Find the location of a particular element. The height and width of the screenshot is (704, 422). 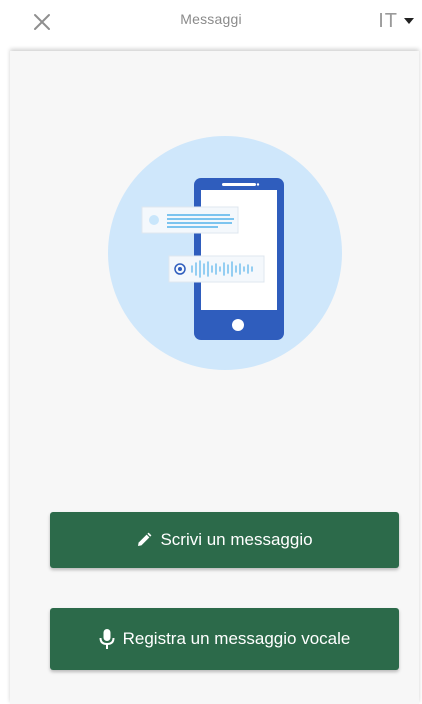

record-voice-message-button: Registra un messaggio vocale is located at coordinates (224, 639).